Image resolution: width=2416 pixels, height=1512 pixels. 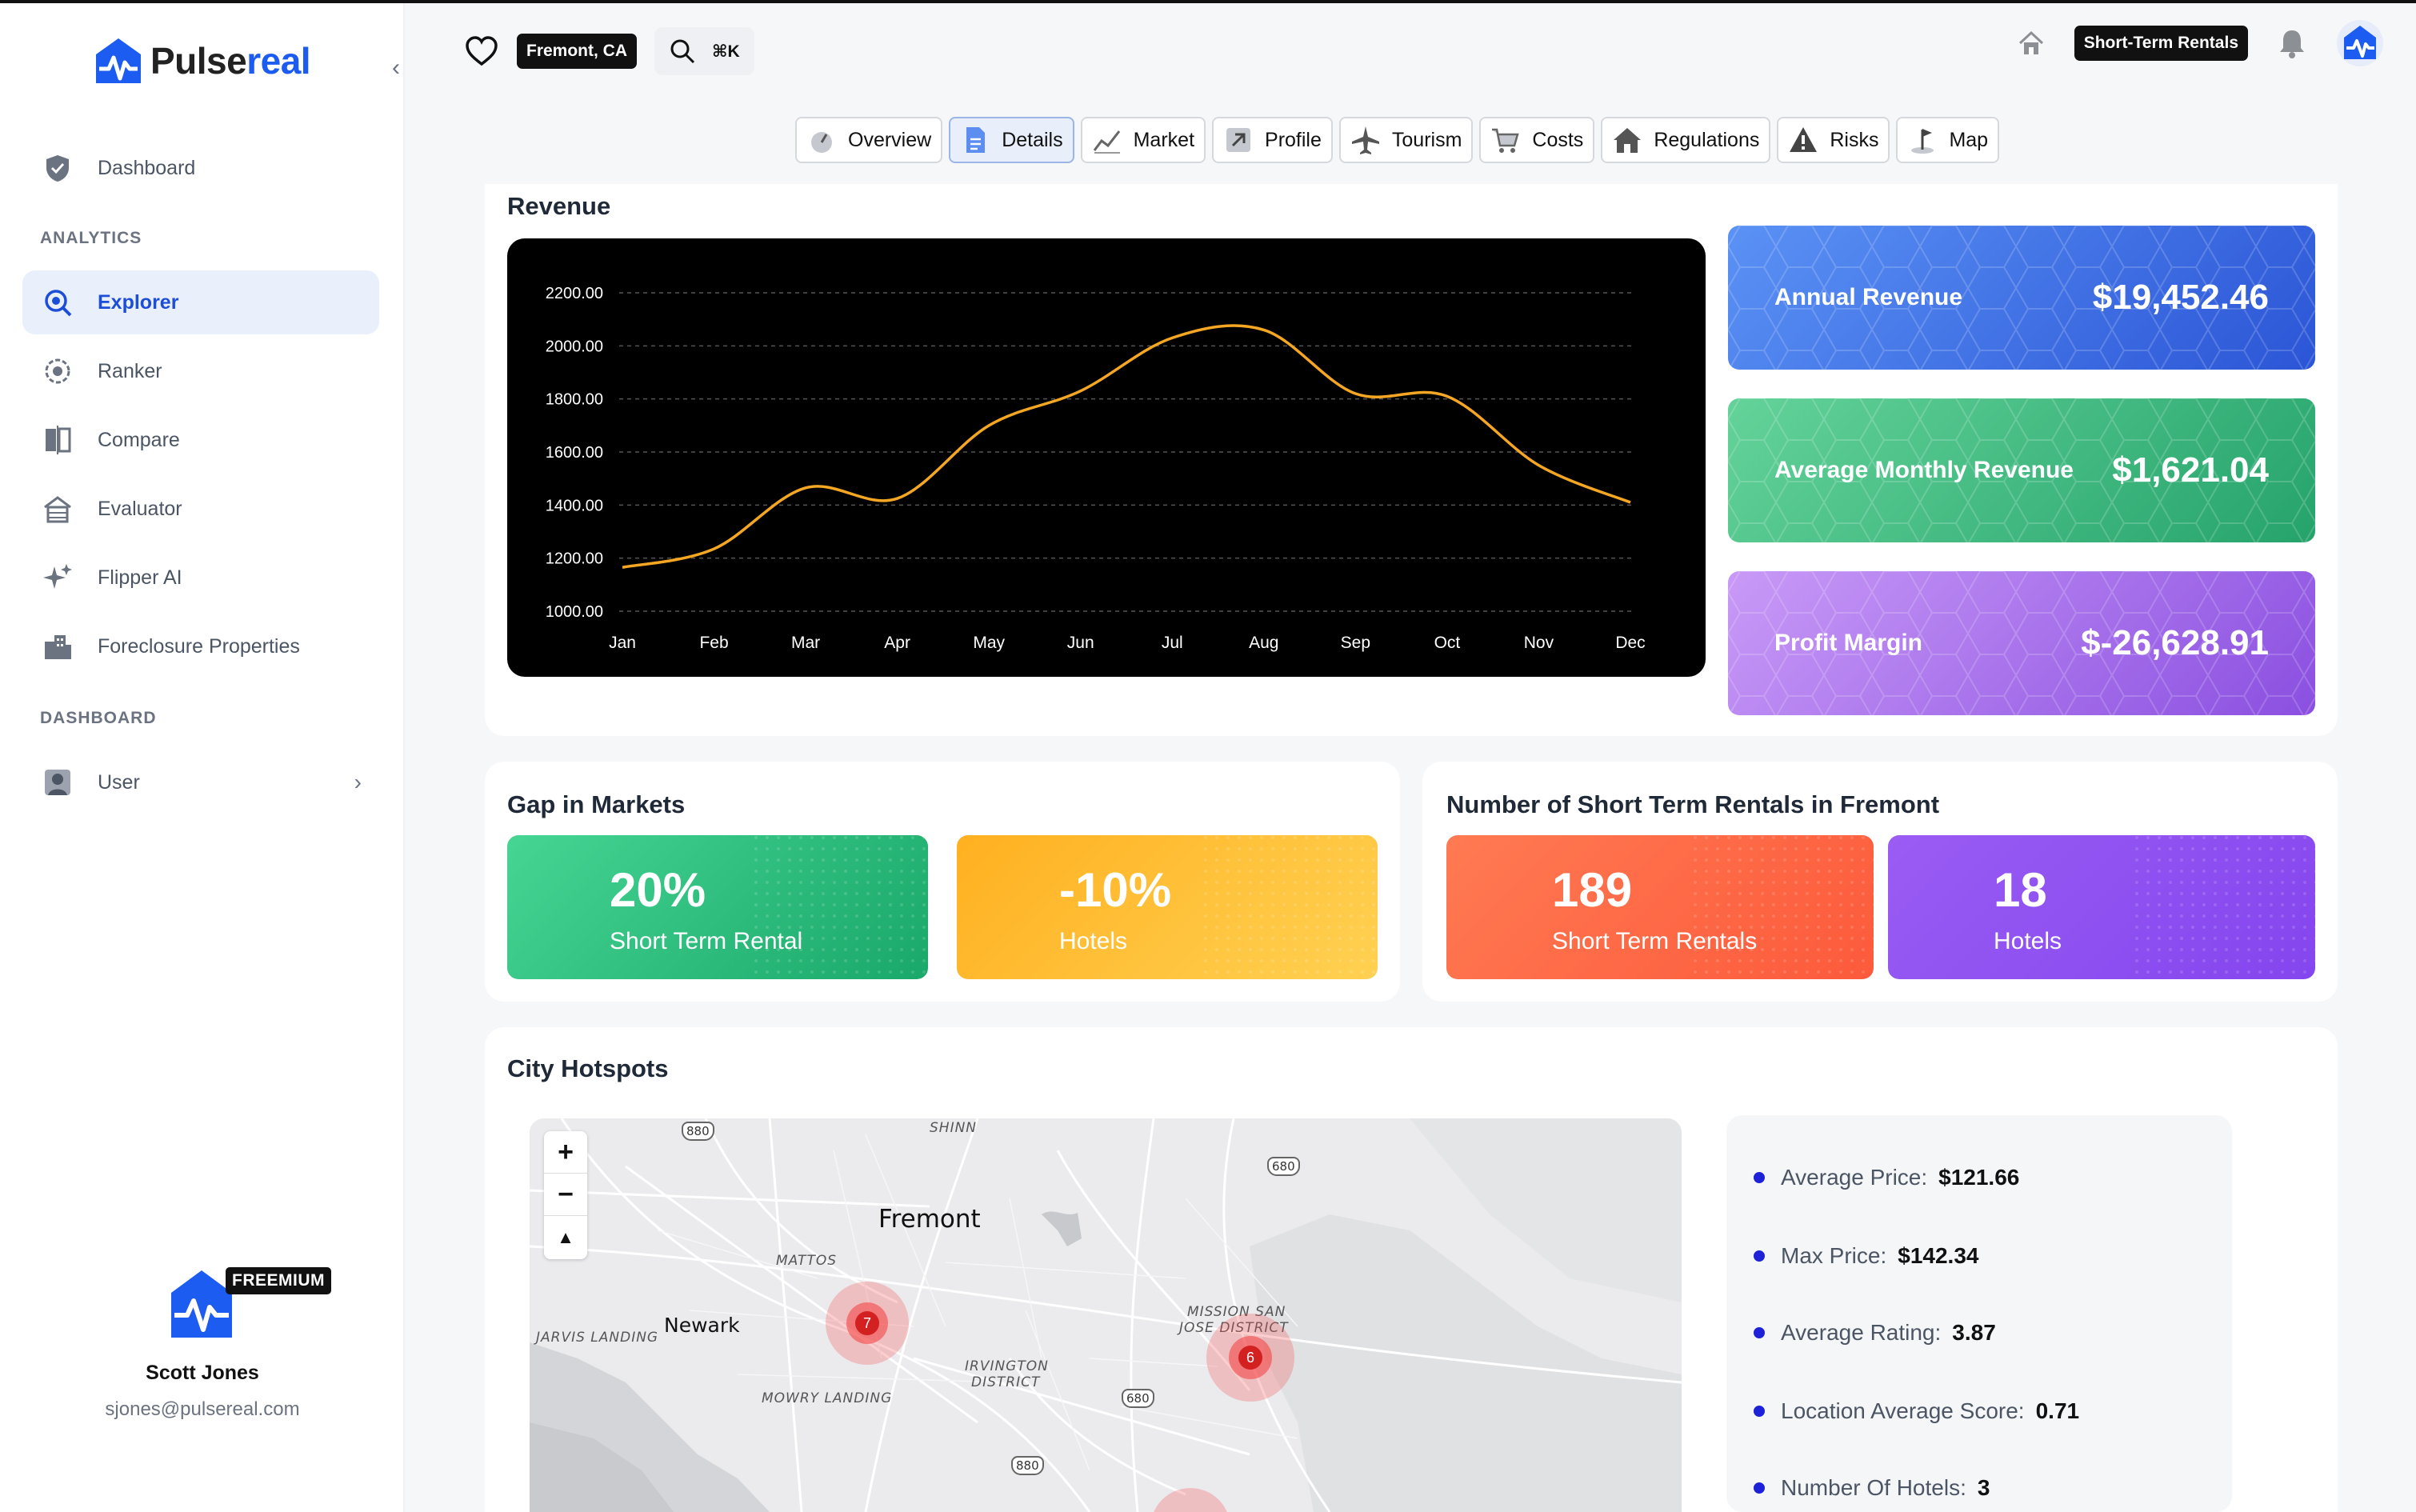 What do you see at coordinates (1238, 140) in the screenshot?
I see `arrow-up-right-icon` at bounding box center [1238, 140].